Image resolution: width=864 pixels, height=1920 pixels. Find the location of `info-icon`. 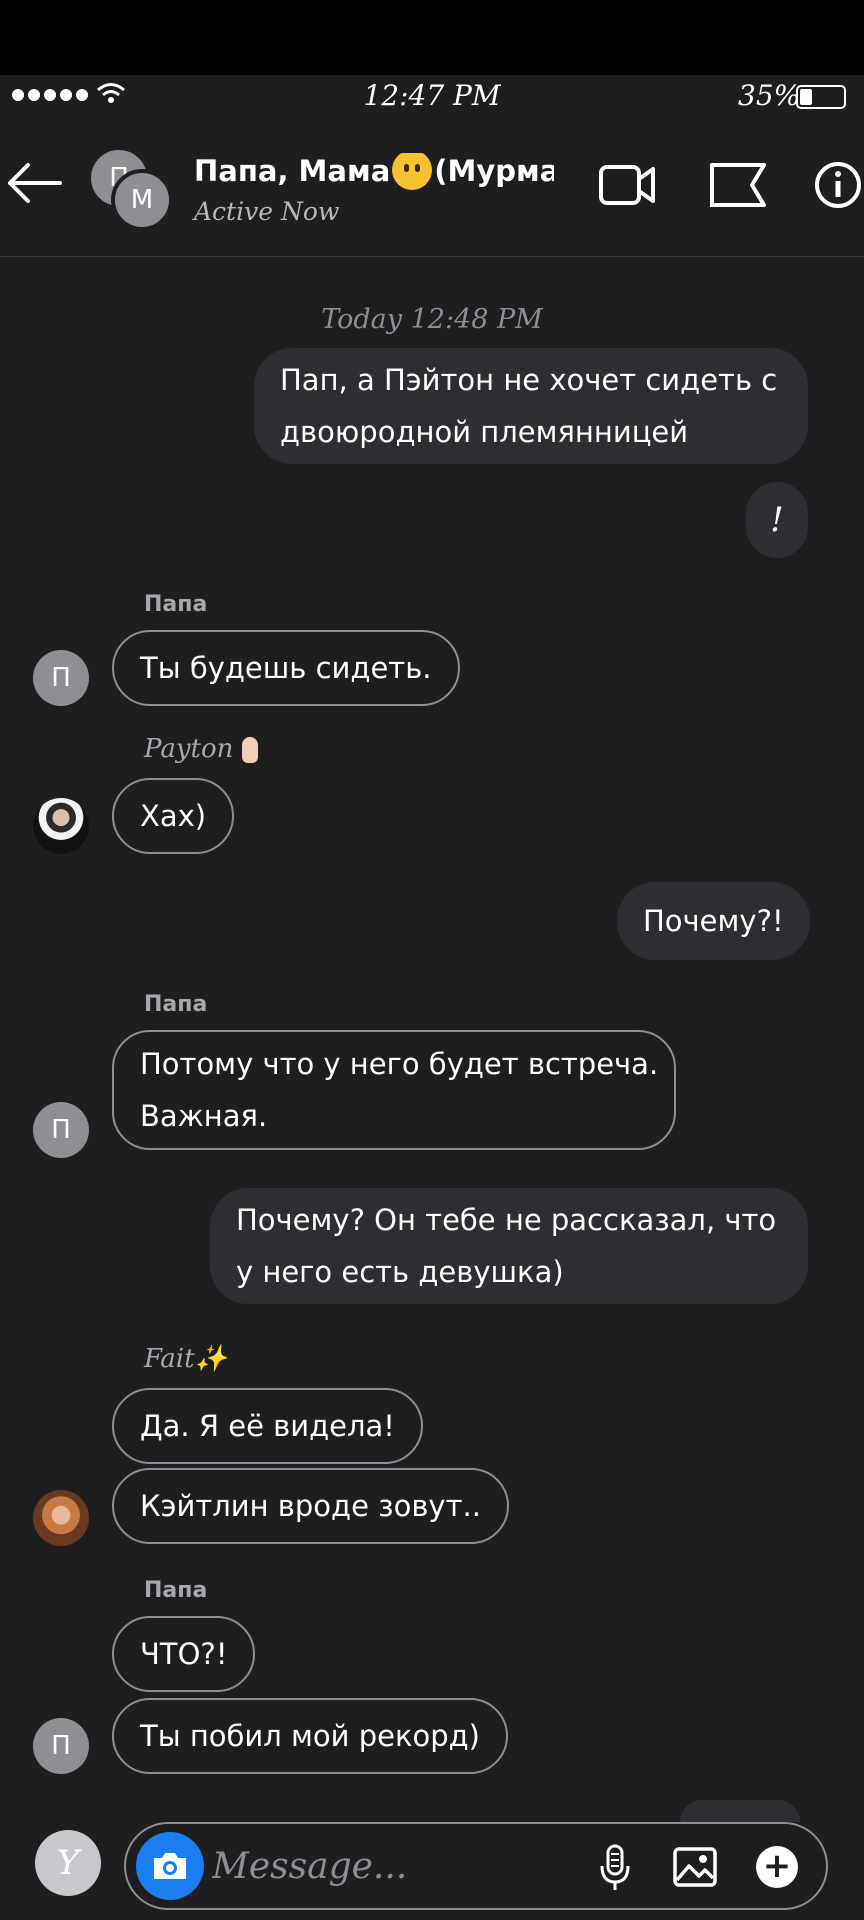

info-icon is located at coordinates (838, 185).